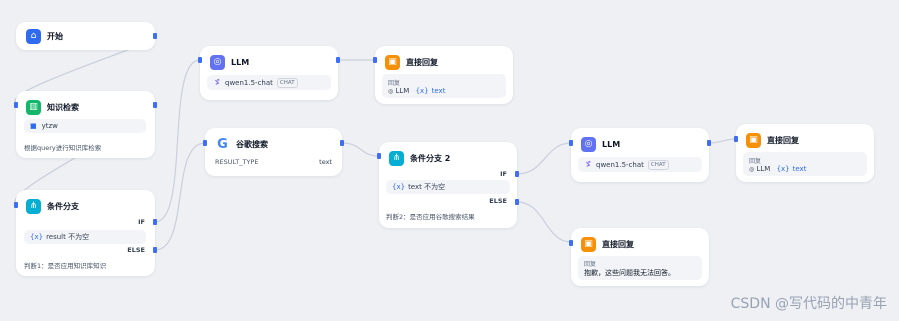 The image size is (899, 321). I want to click on cond2-else-handle, so click(517, 202).